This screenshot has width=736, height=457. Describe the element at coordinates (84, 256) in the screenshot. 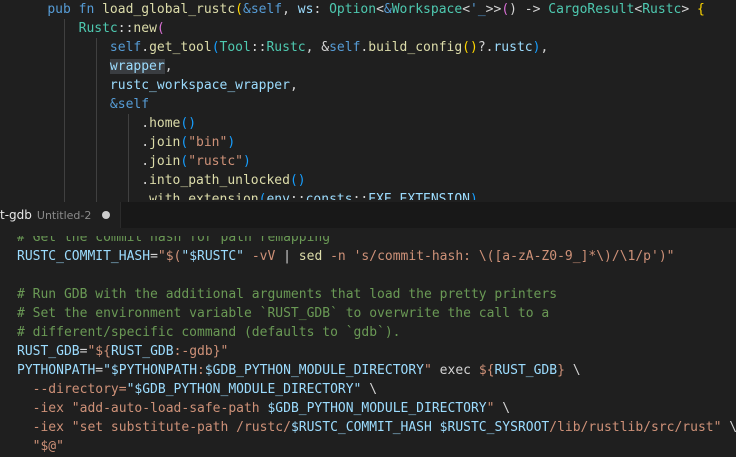

I see `code-token: RUSTC_COMMIT_HASH` at that location.